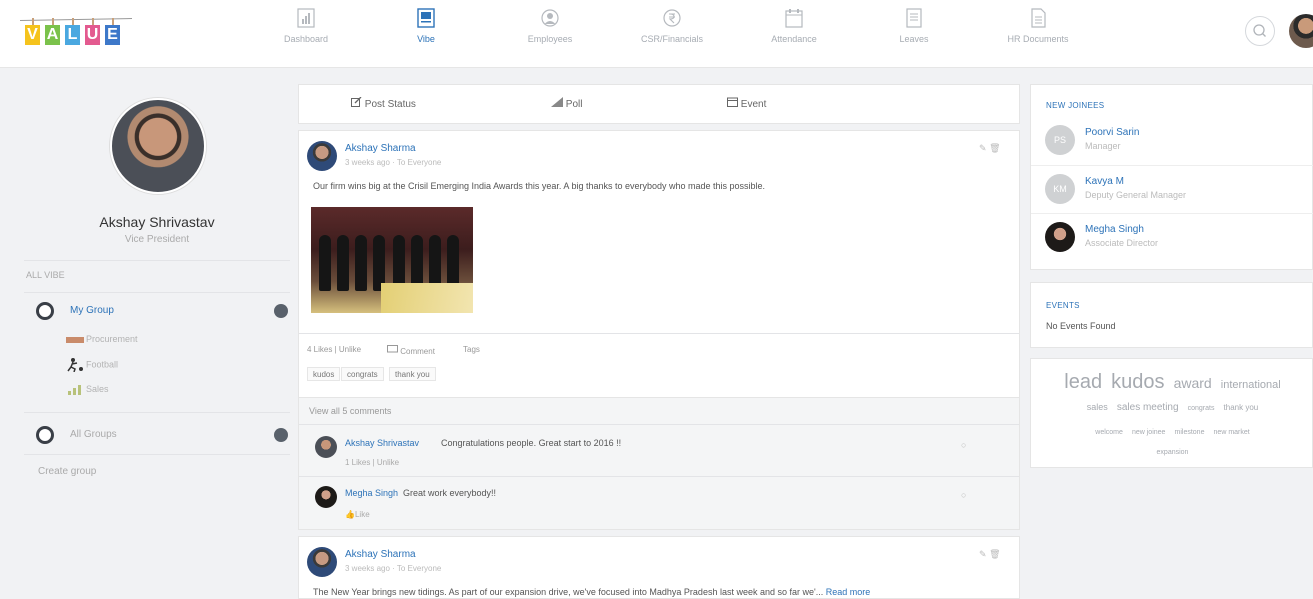 The image size is (1313, 599). Describe the element at coordinates (1172, 237) in the screenshot. I see `joinee-item: Megha Singh Associate Director` at that location.